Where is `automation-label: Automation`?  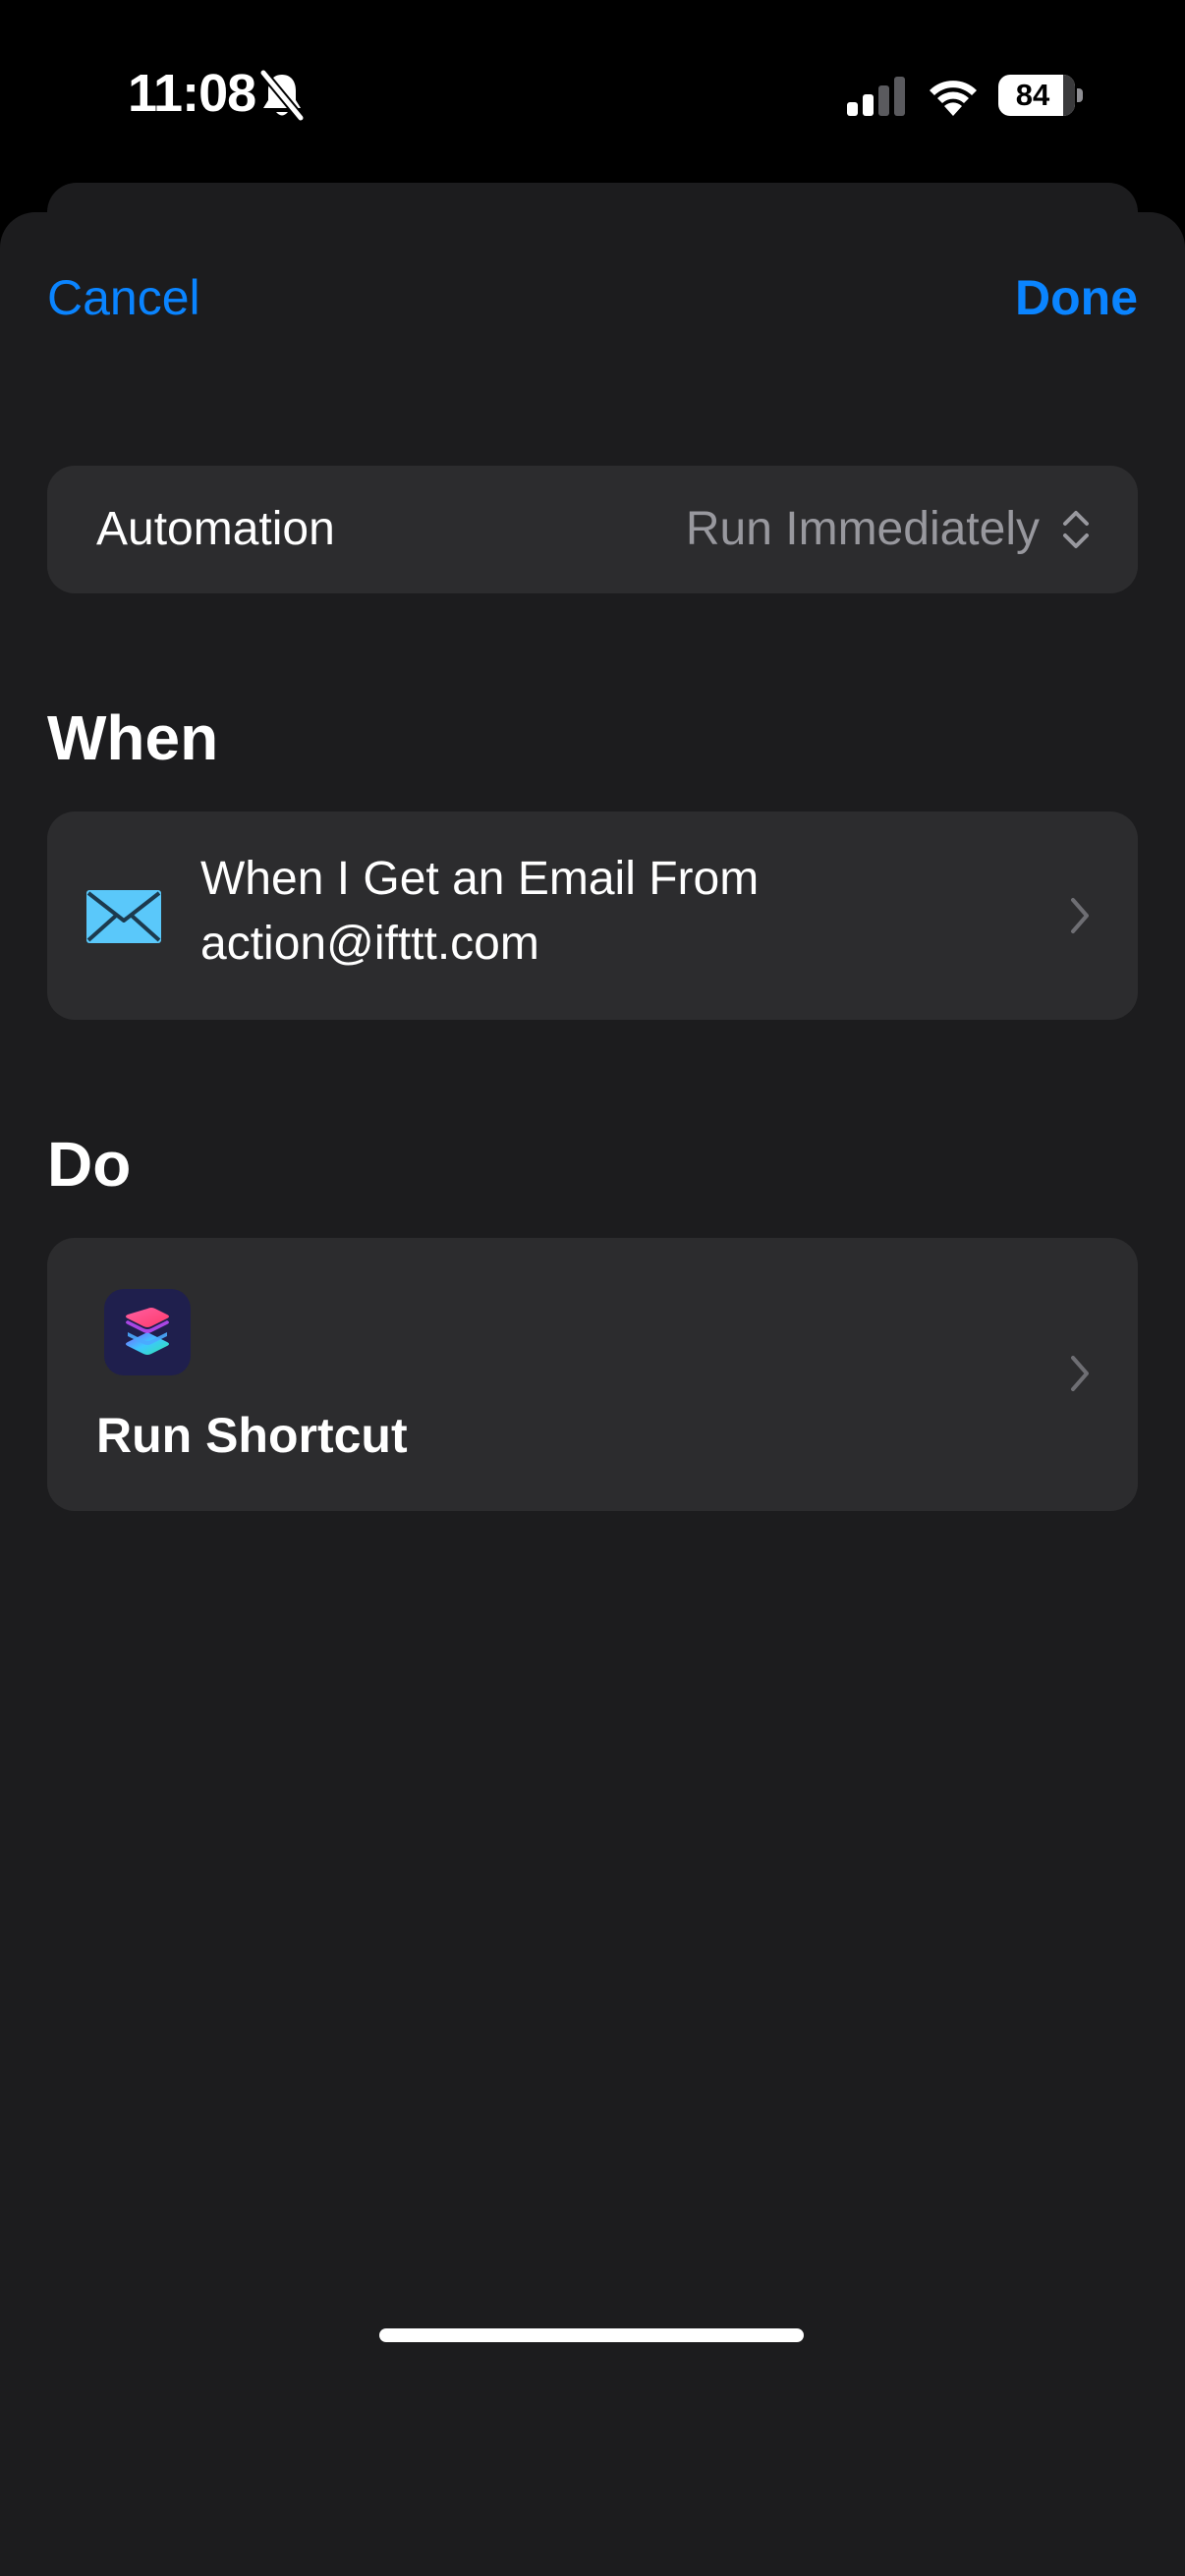
automation-label: Automation is located at coordinates (216, 529).